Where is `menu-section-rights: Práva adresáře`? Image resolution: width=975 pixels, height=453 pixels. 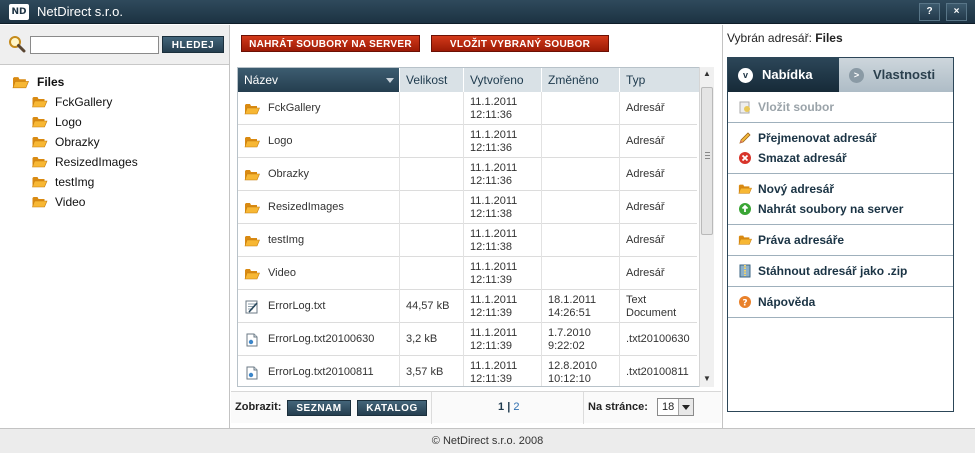
menu-section-rights: Práva adresáře is located at coordinates (840, 240).